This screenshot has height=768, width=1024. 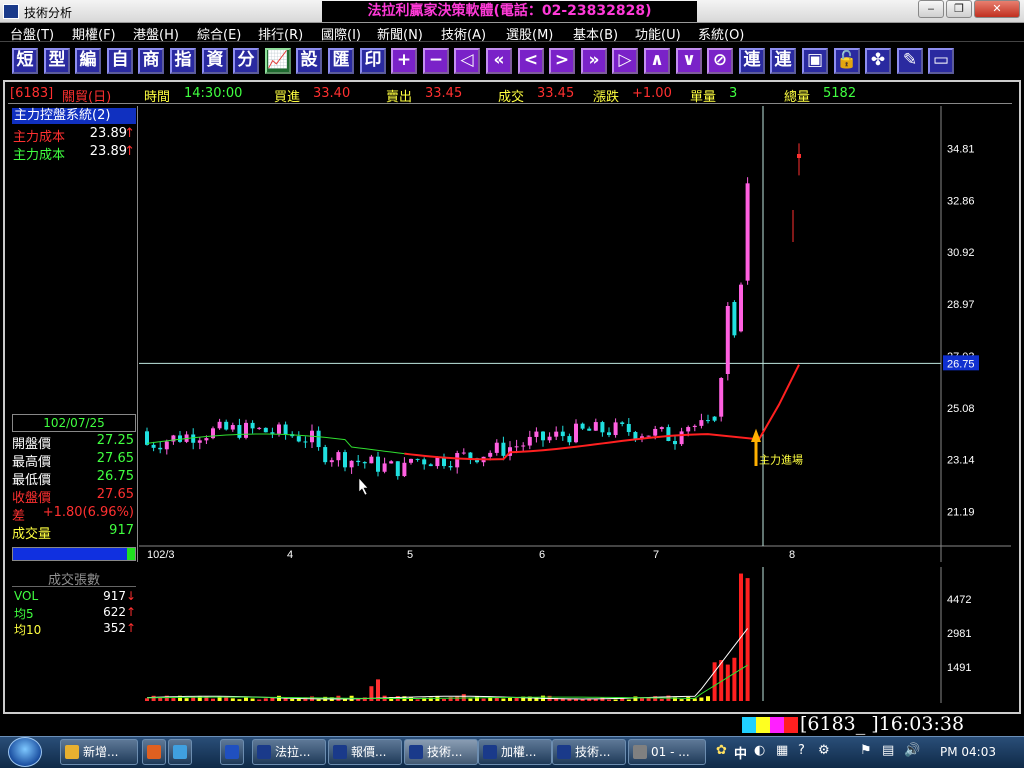 What do you see at coordinates (658, 33) in the screenshot?
I see `menu-item-10: 功能(U)` at bounding box center [658, 33].